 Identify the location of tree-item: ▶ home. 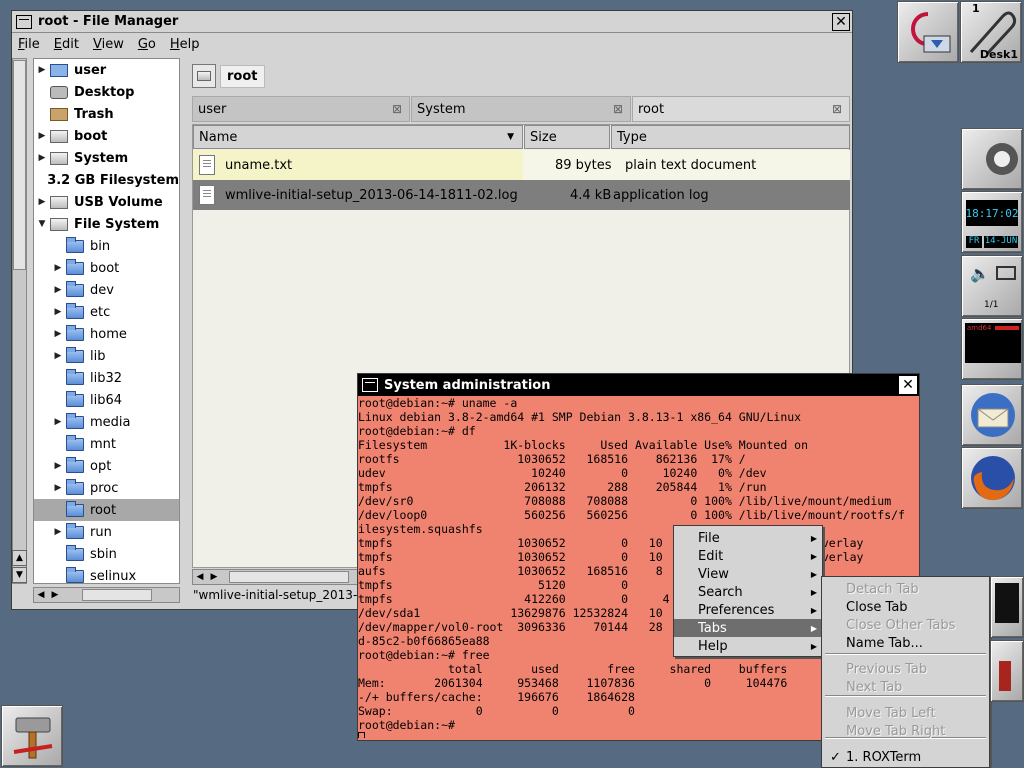
(106, 334).